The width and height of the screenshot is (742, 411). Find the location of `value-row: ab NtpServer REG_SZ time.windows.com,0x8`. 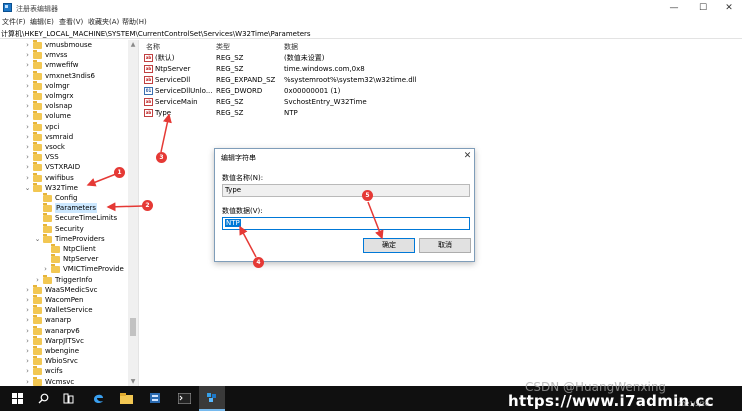

value-row: ab NtpServer REG_SZ time.windows.com,0x8 is located at coordinates (442, 69).